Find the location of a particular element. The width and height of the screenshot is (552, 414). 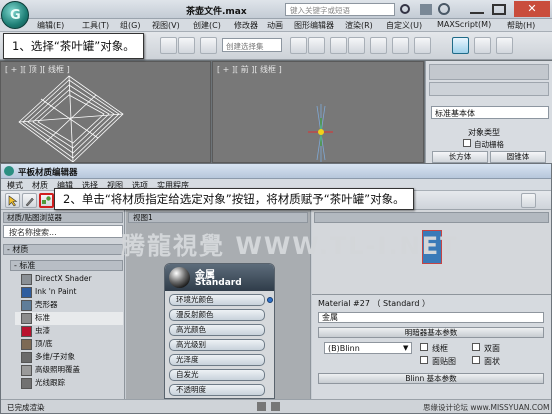

group-materials: - 材质 is located at coordinates (63, 249).